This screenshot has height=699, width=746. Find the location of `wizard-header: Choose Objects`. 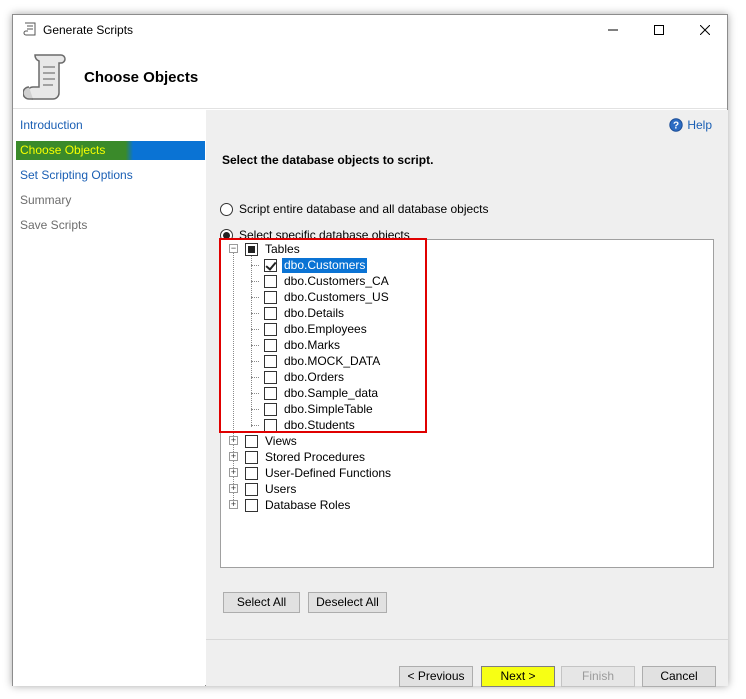

wizard-header: Choose Objects is located at coordinates (370, 77).